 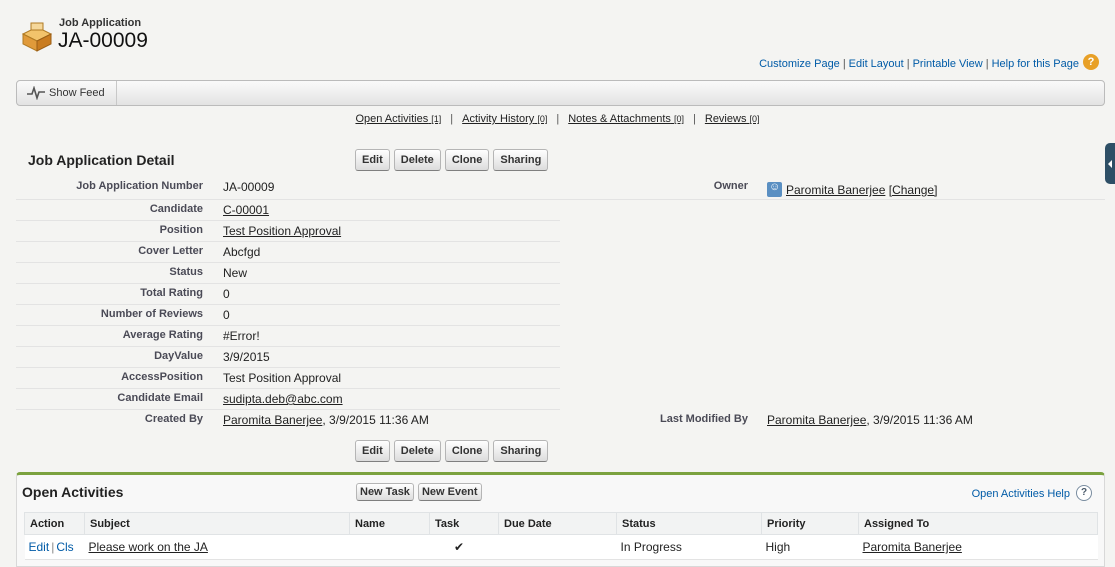 What do you see at coordinates (37, 37) in the screenshot?
I see `job-application-icon` at bounding box center [37, 37].